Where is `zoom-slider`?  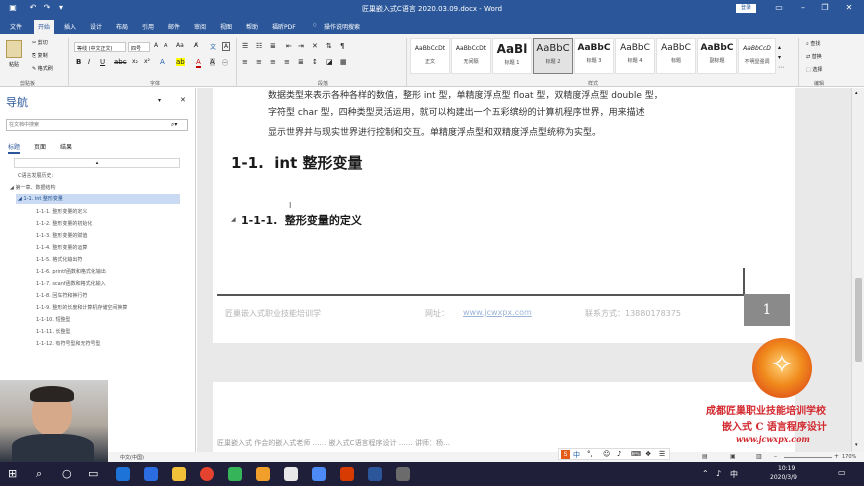
zoom-slider is located at coordinates (808, 457).